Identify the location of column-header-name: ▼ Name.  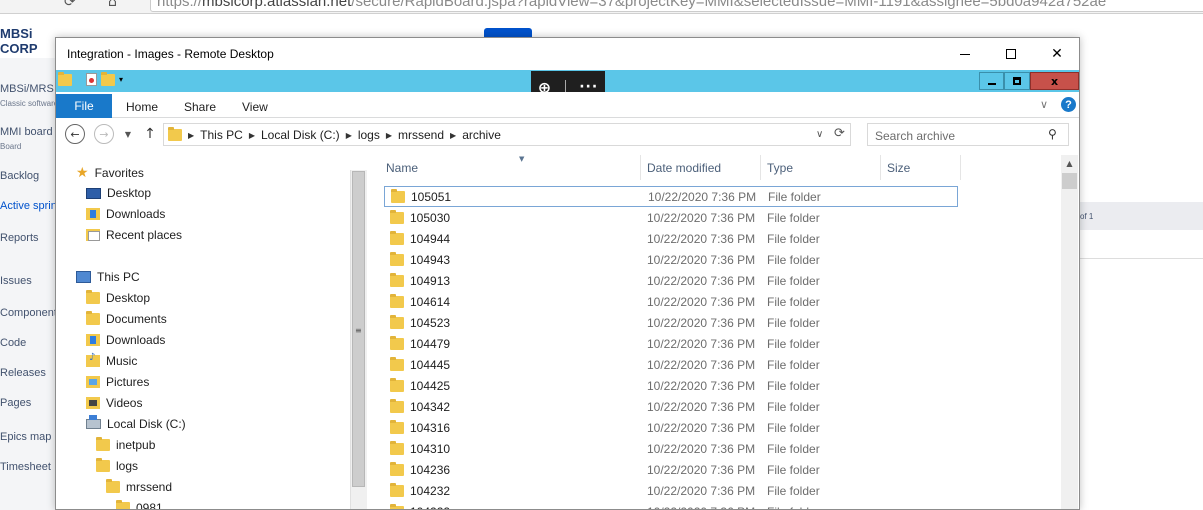
(510, 167).